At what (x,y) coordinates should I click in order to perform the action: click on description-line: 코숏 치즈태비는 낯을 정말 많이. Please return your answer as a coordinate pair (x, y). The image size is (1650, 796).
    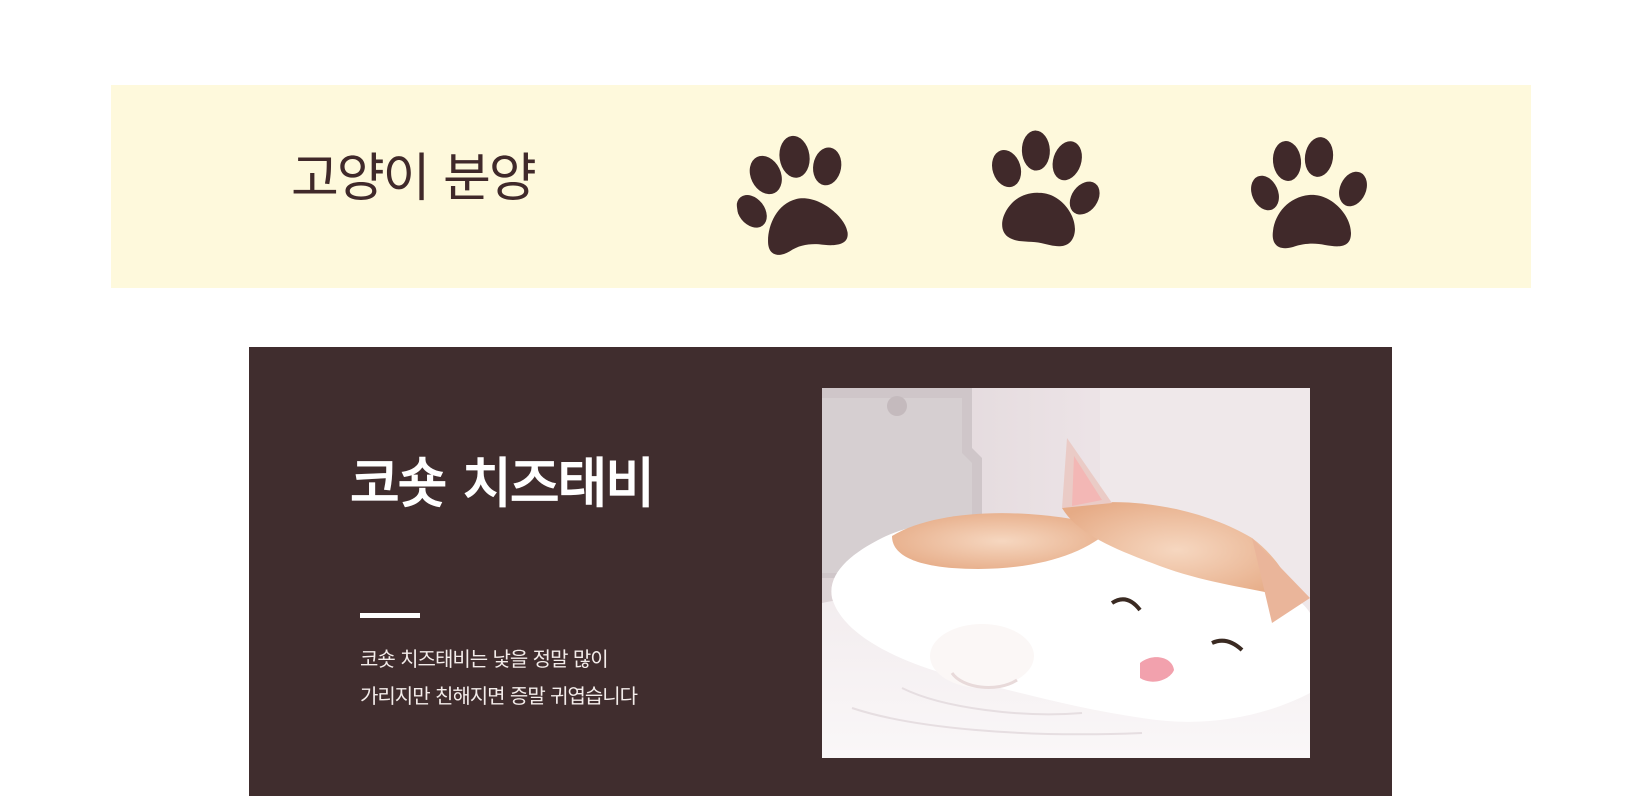
    Looking at the image, I should click on (484, 659).